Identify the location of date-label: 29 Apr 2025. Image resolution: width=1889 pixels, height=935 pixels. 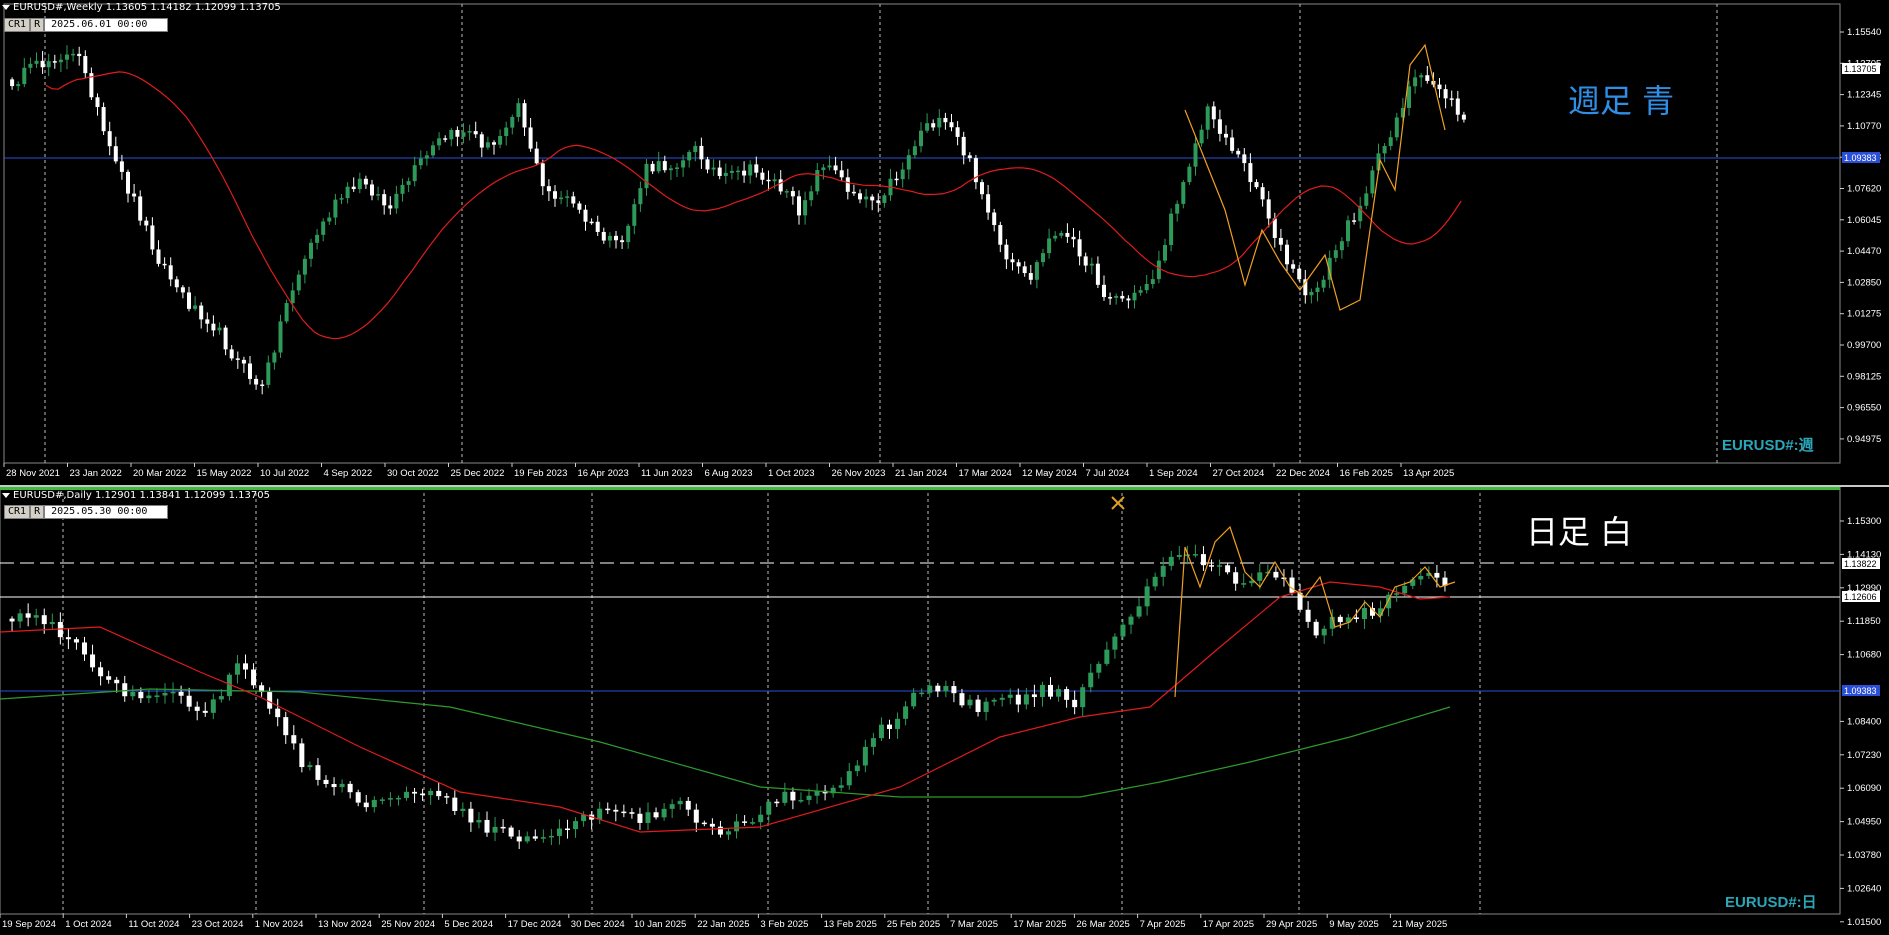
(1291, 924).